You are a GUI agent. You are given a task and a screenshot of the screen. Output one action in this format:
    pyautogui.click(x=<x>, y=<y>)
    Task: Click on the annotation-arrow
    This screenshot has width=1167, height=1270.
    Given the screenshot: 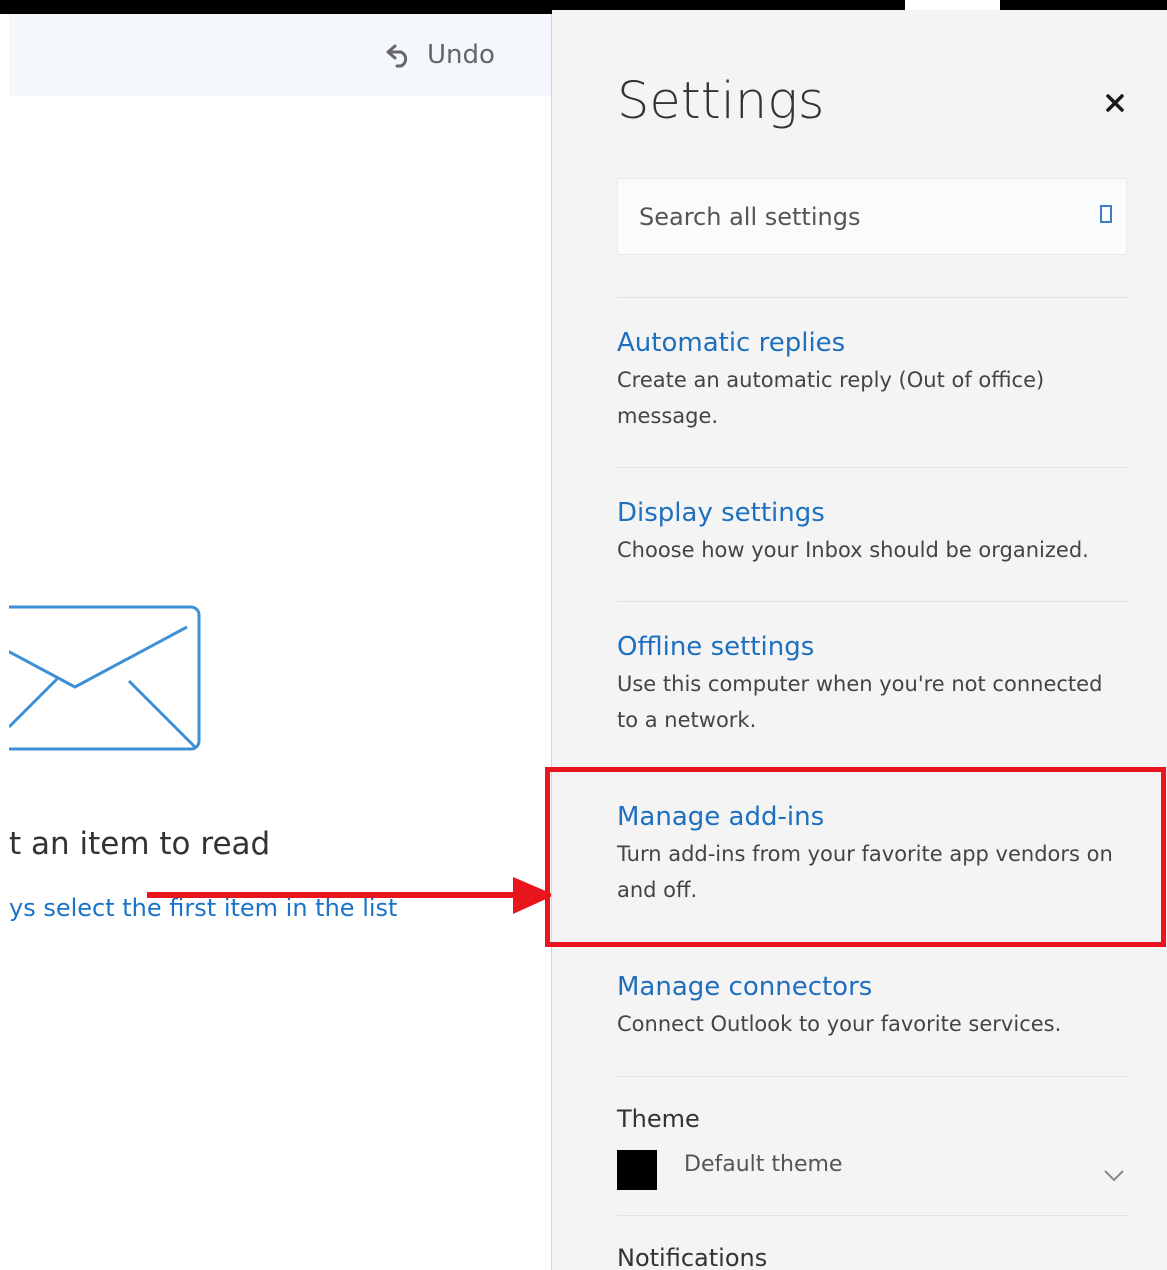 What is the action you would take?
    pyautogui.click(x=349, y=898)
    